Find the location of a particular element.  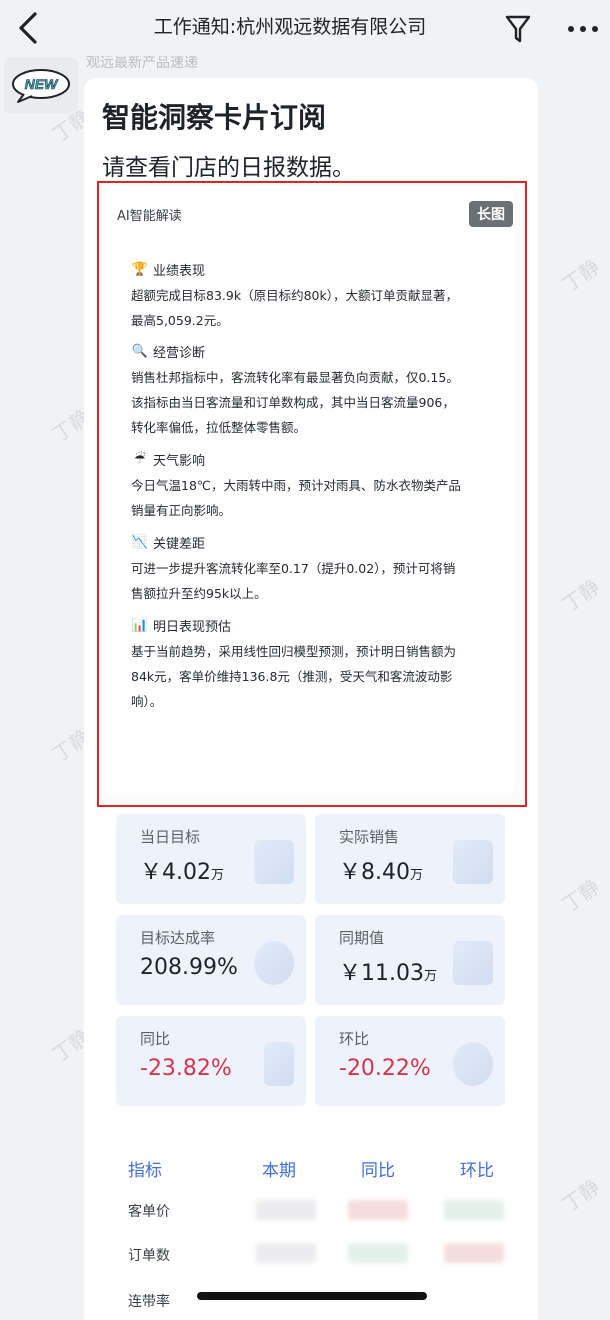

kpi-label: 同比 is located at coordinates (155, 1039).